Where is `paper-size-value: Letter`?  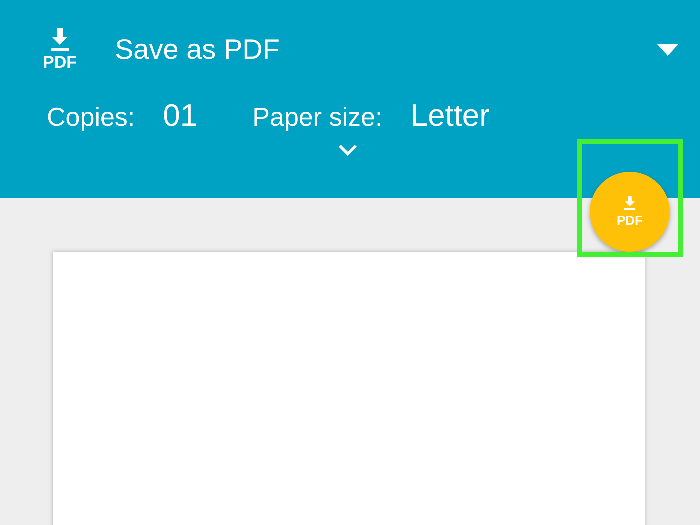 paper-size-value: Letter is located at coordinates (450, 116).